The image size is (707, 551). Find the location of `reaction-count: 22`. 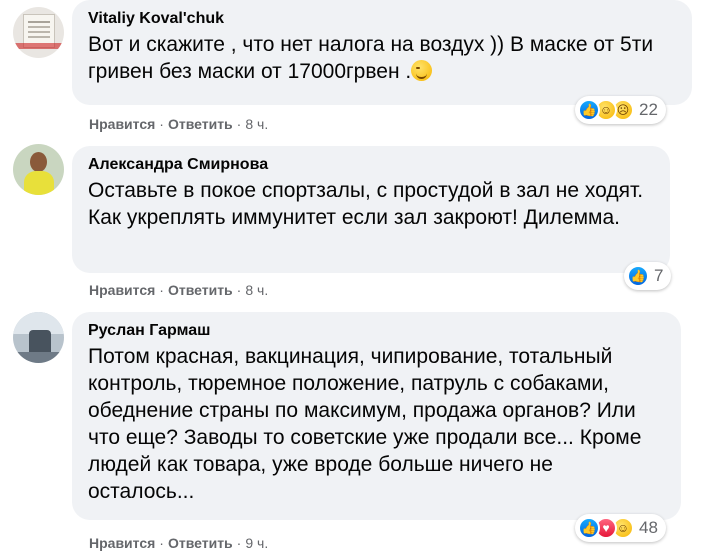

reaction-count: 22 is located at coordinates (648, 109).